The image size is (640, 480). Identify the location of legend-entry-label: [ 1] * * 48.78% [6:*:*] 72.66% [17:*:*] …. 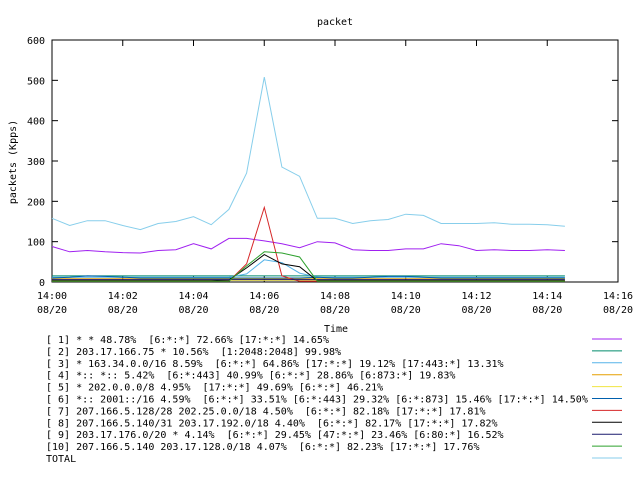
(187, 340).